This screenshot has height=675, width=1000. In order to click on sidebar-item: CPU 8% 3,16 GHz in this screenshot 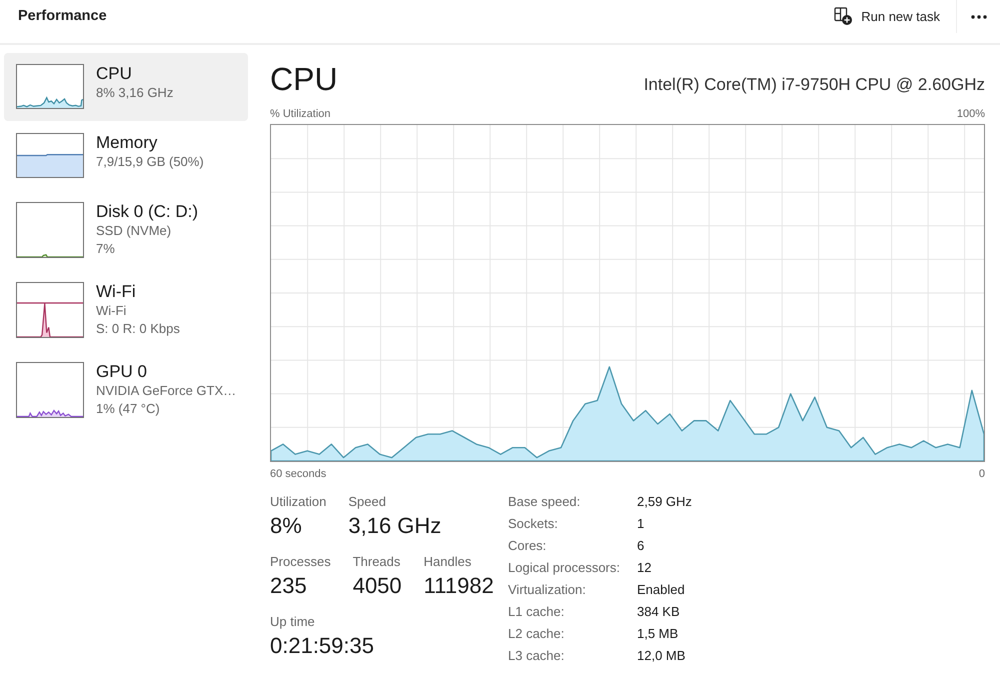, I will do `click(126, 87)`.